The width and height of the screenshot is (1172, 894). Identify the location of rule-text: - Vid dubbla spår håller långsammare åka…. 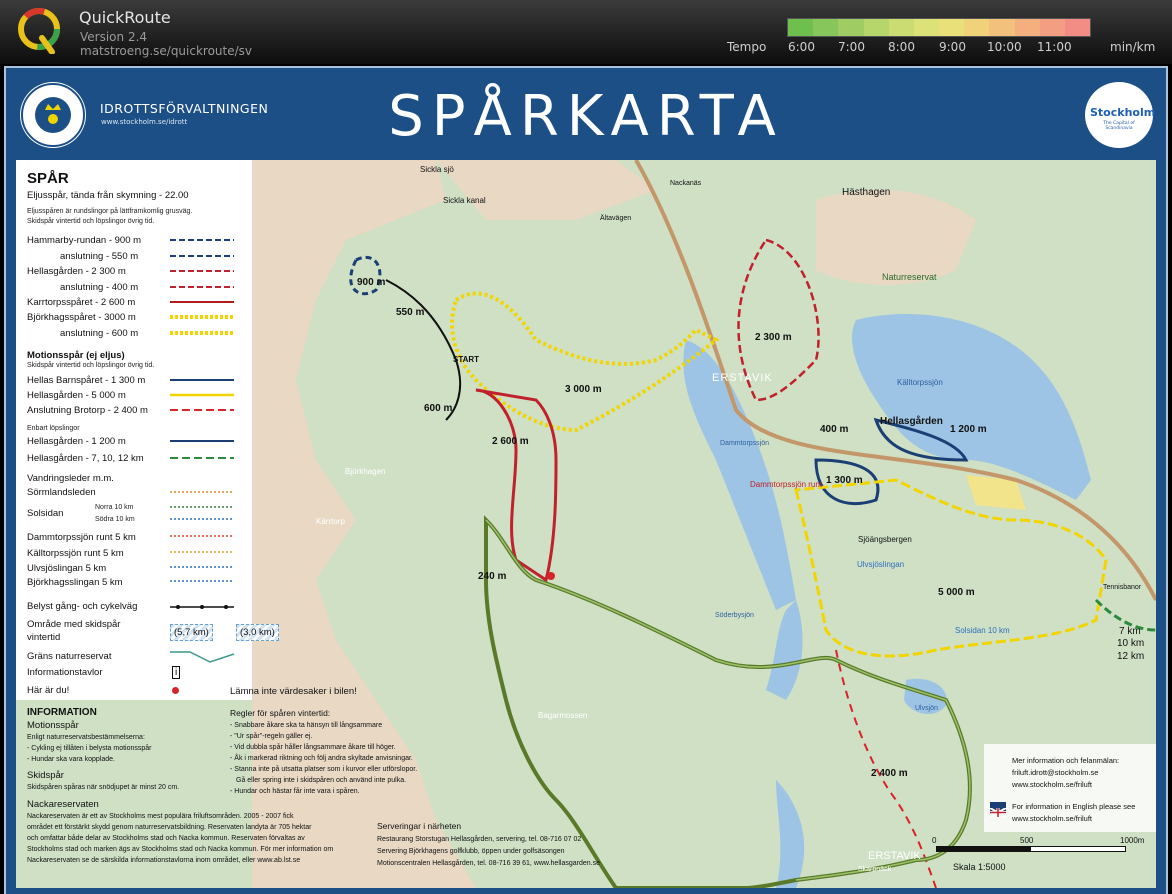
(313, 747).